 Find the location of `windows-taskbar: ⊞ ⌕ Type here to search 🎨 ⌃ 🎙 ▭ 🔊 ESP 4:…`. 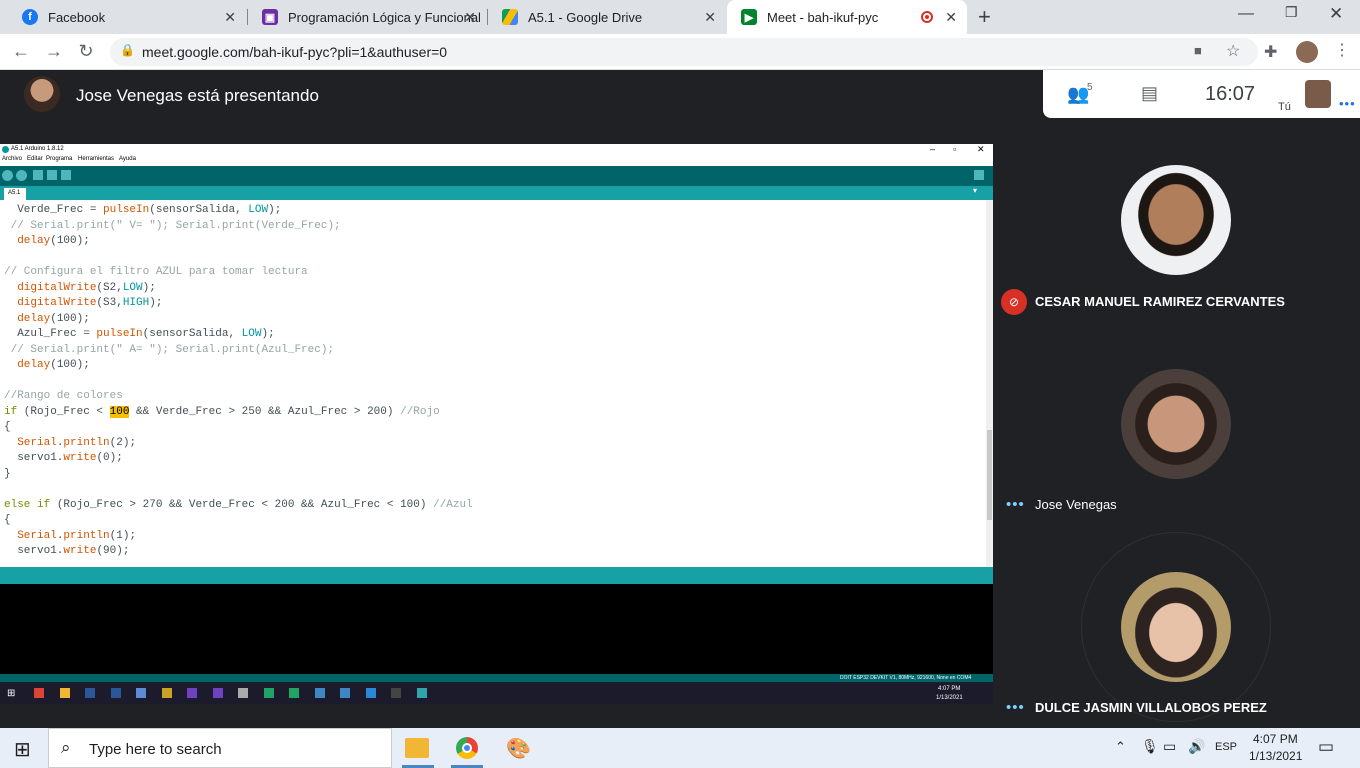

windows-taskbar: ⊞ ⌕ Type here to search 🎨 ⌃ 🎙 ▭ 🔊 ESP 4:… is located at coordinates (680, 748).